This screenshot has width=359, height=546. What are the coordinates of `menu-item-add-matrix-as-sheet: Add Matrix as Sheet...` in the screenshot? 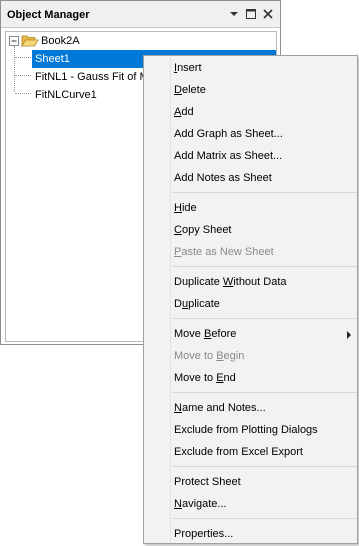 It's located at (250, 156).